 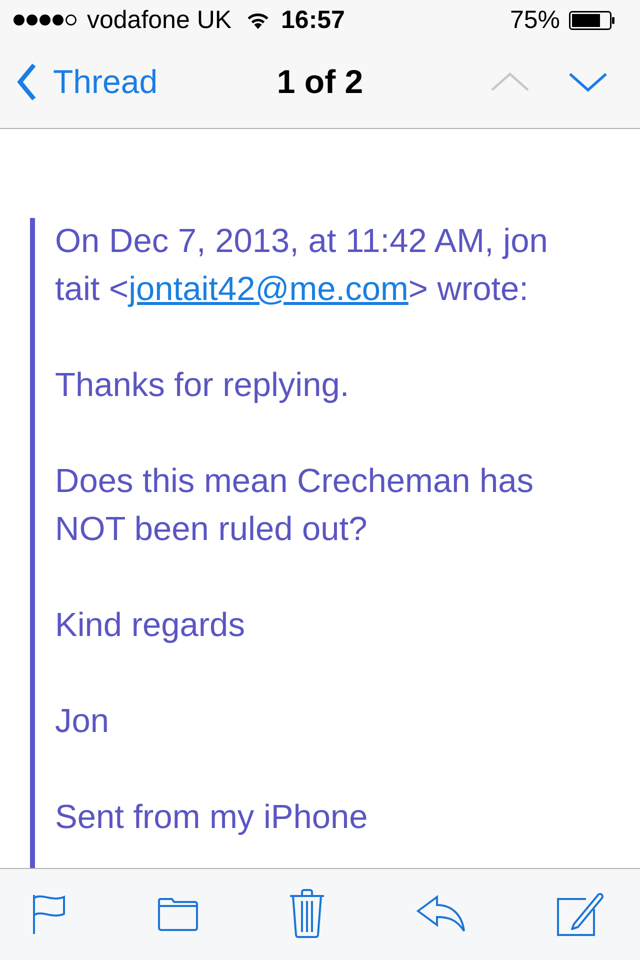 I want to click on compose-button, so click(x=580, y=913).